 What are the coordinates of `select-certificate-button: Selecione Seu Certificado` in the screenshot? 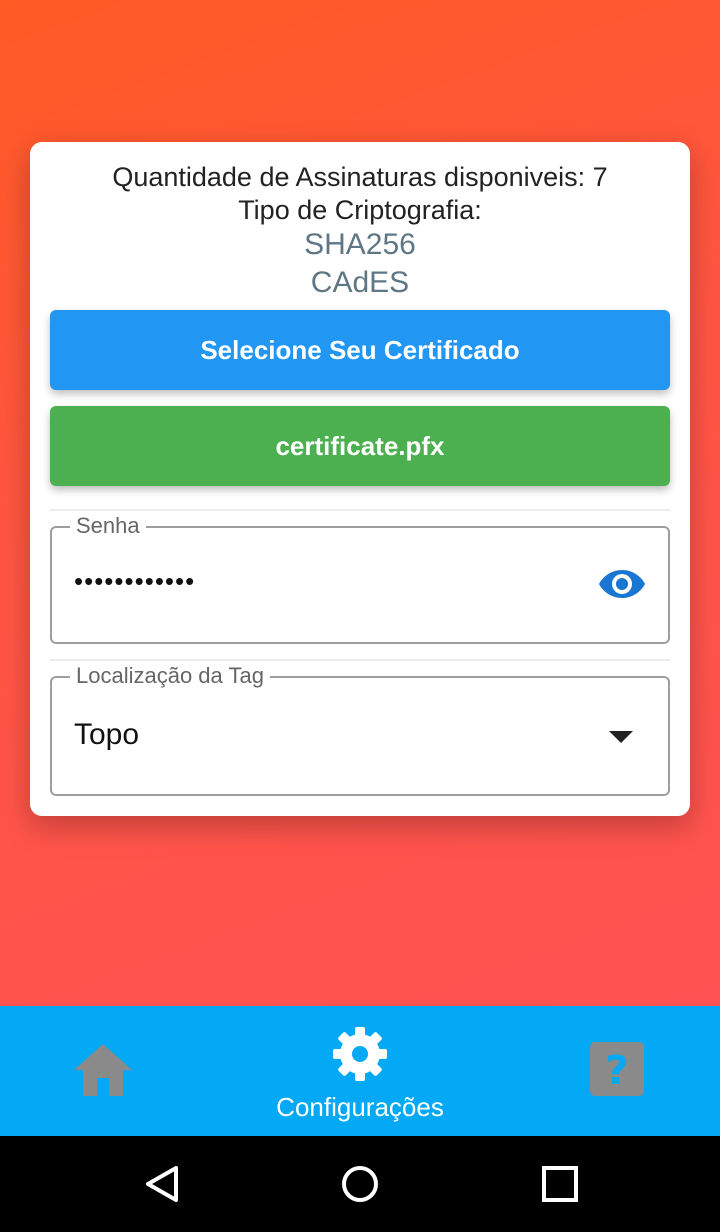 It's located at (360, 350).